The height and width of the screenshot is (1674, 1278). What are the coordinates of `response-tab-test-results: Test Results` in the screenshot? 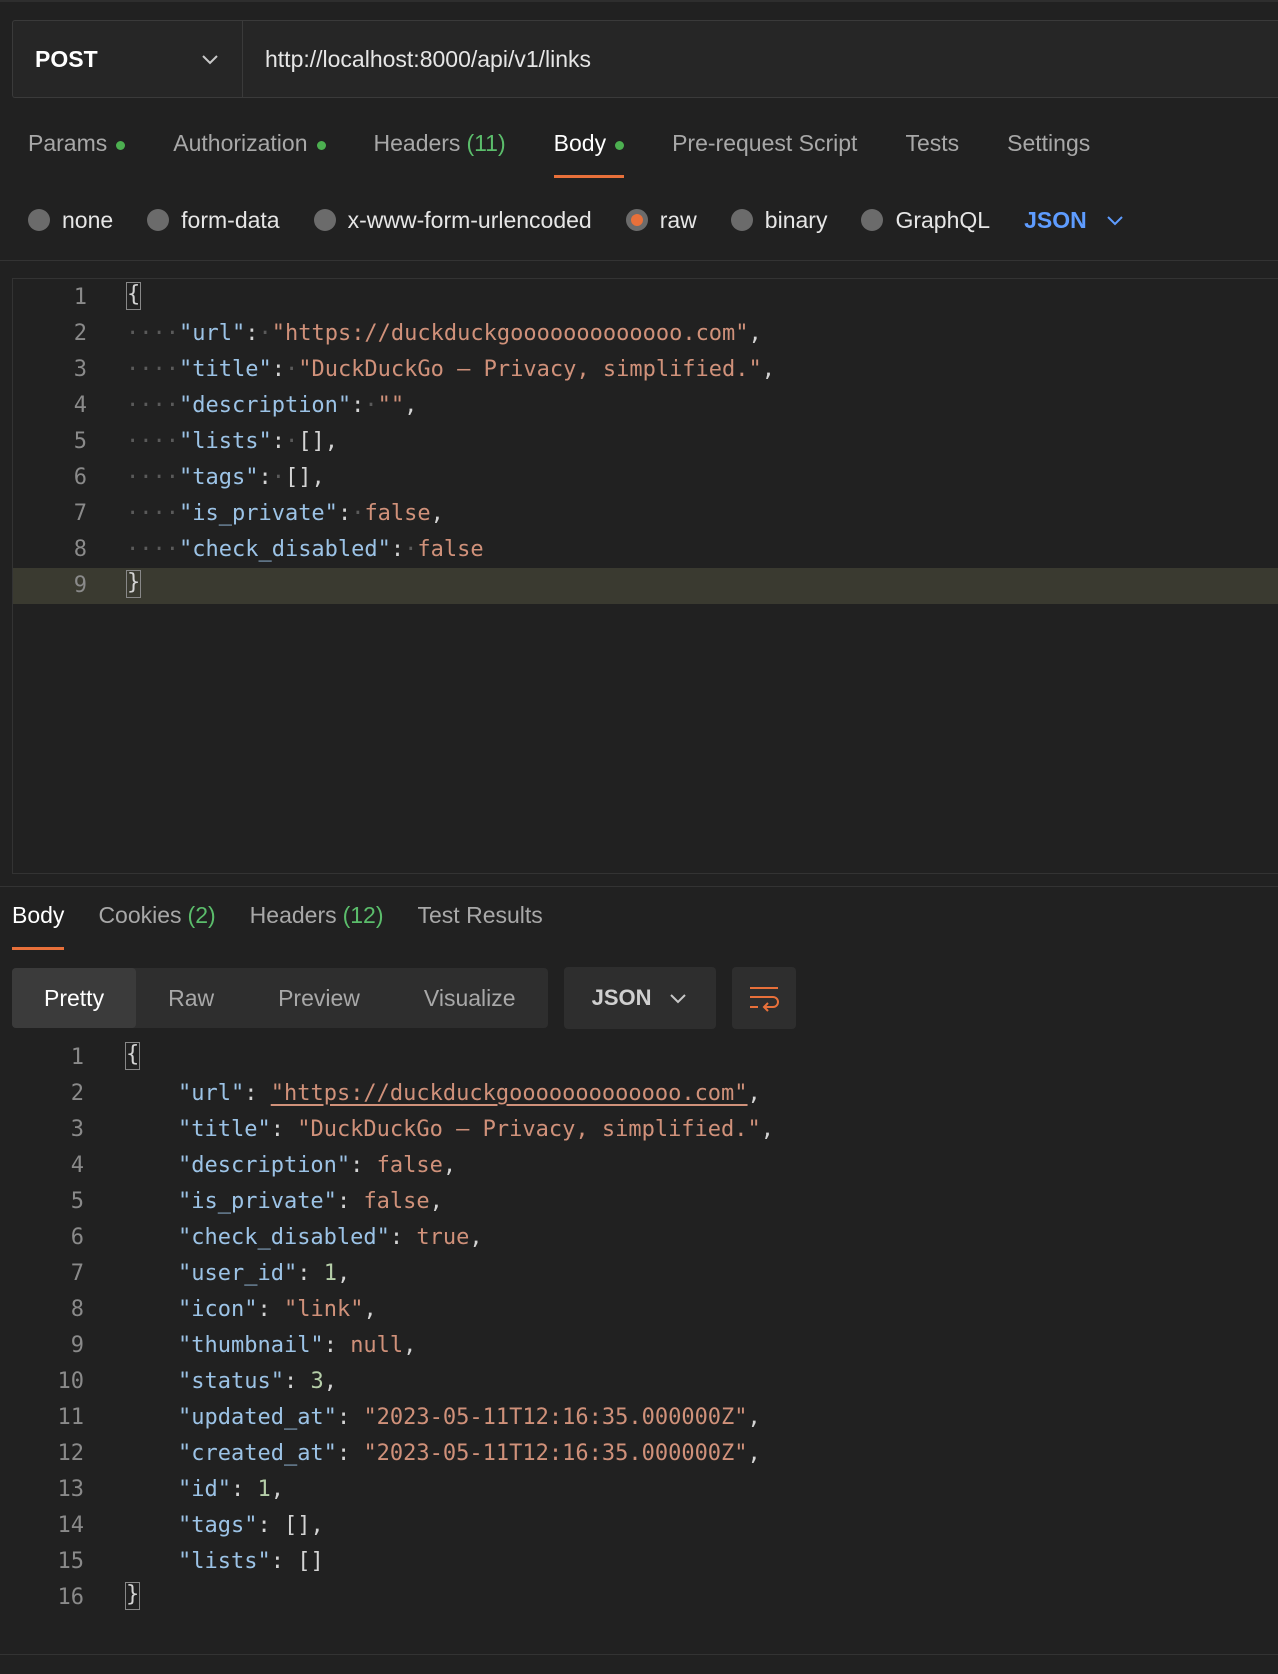 It's located at (480, 927).